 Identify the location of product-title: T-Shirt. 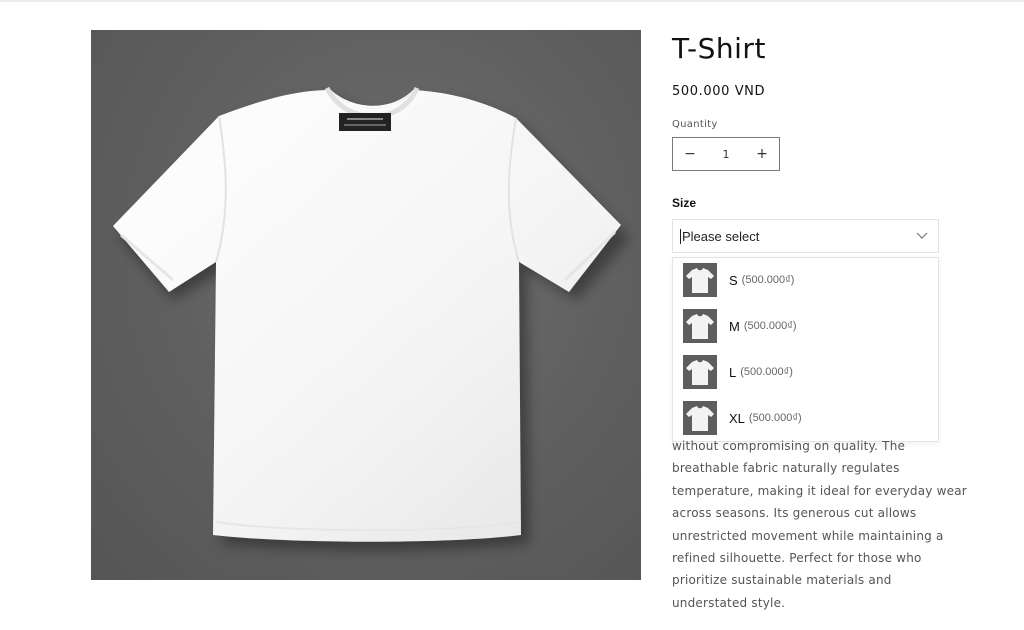
(719, 48).